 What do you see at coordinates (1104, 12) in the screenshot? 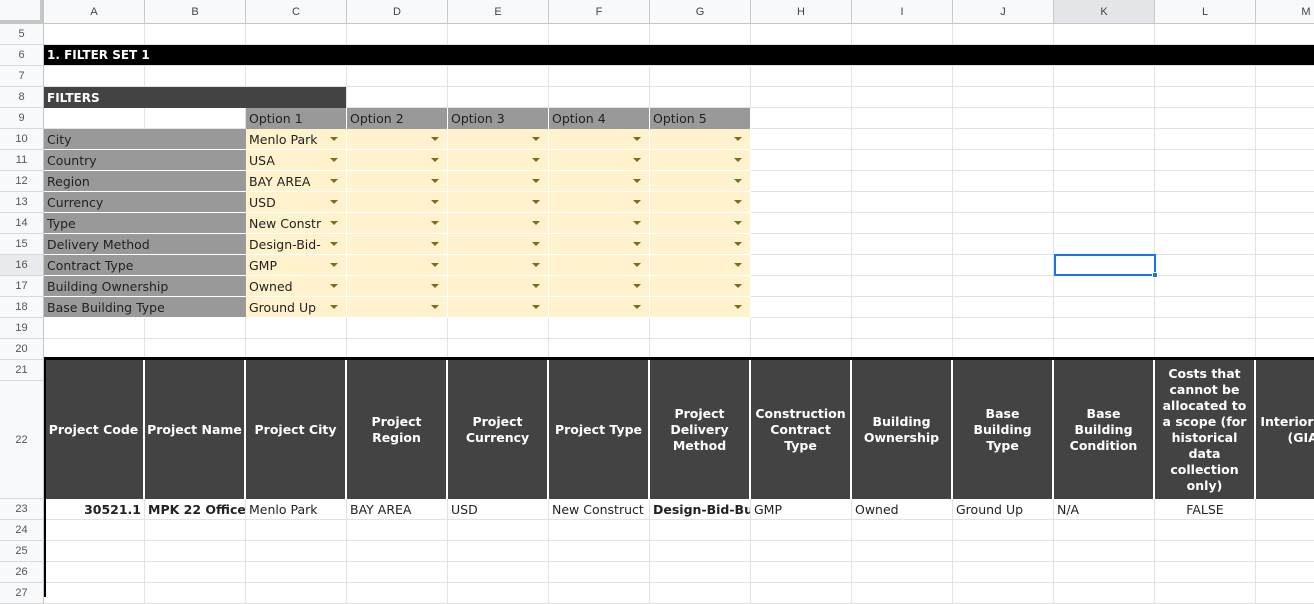
I see `column-header-k: K` at bounding box center [1104, 12].